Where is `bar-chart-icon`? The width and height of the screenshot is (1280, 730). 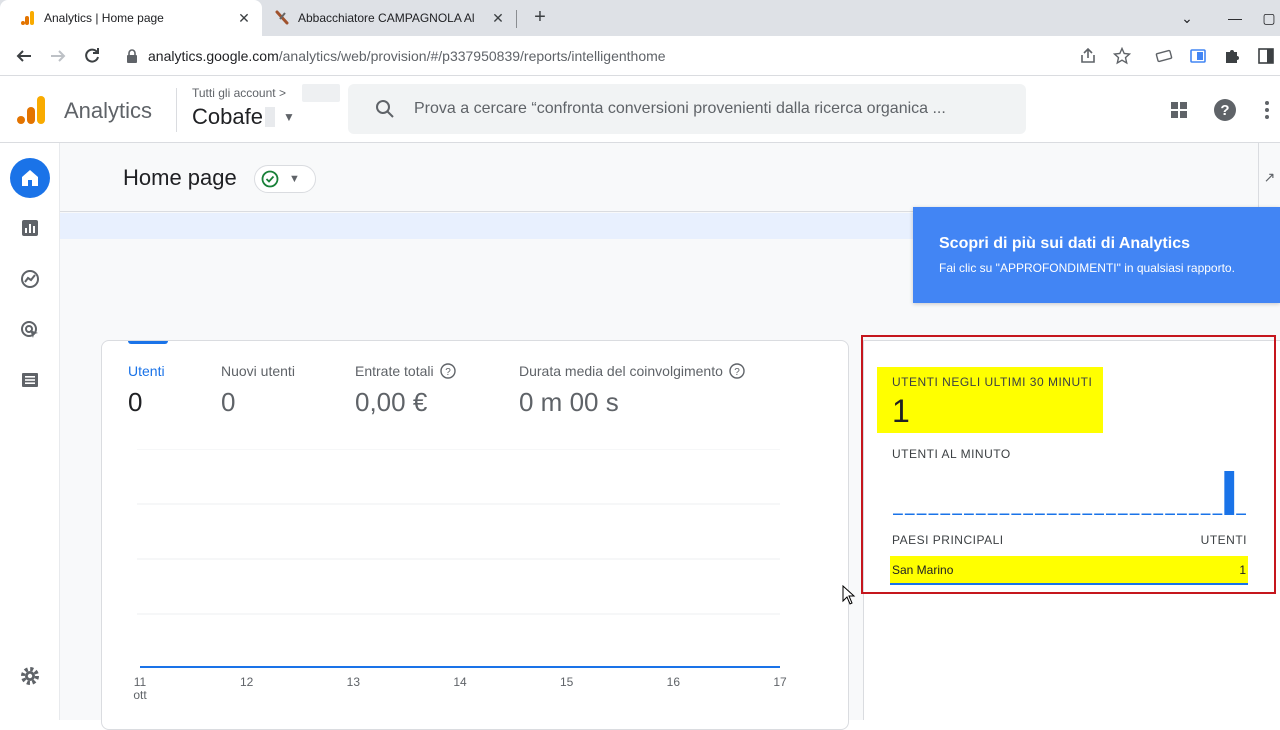
bar-chart-icon is located at coordinates (30, 228).